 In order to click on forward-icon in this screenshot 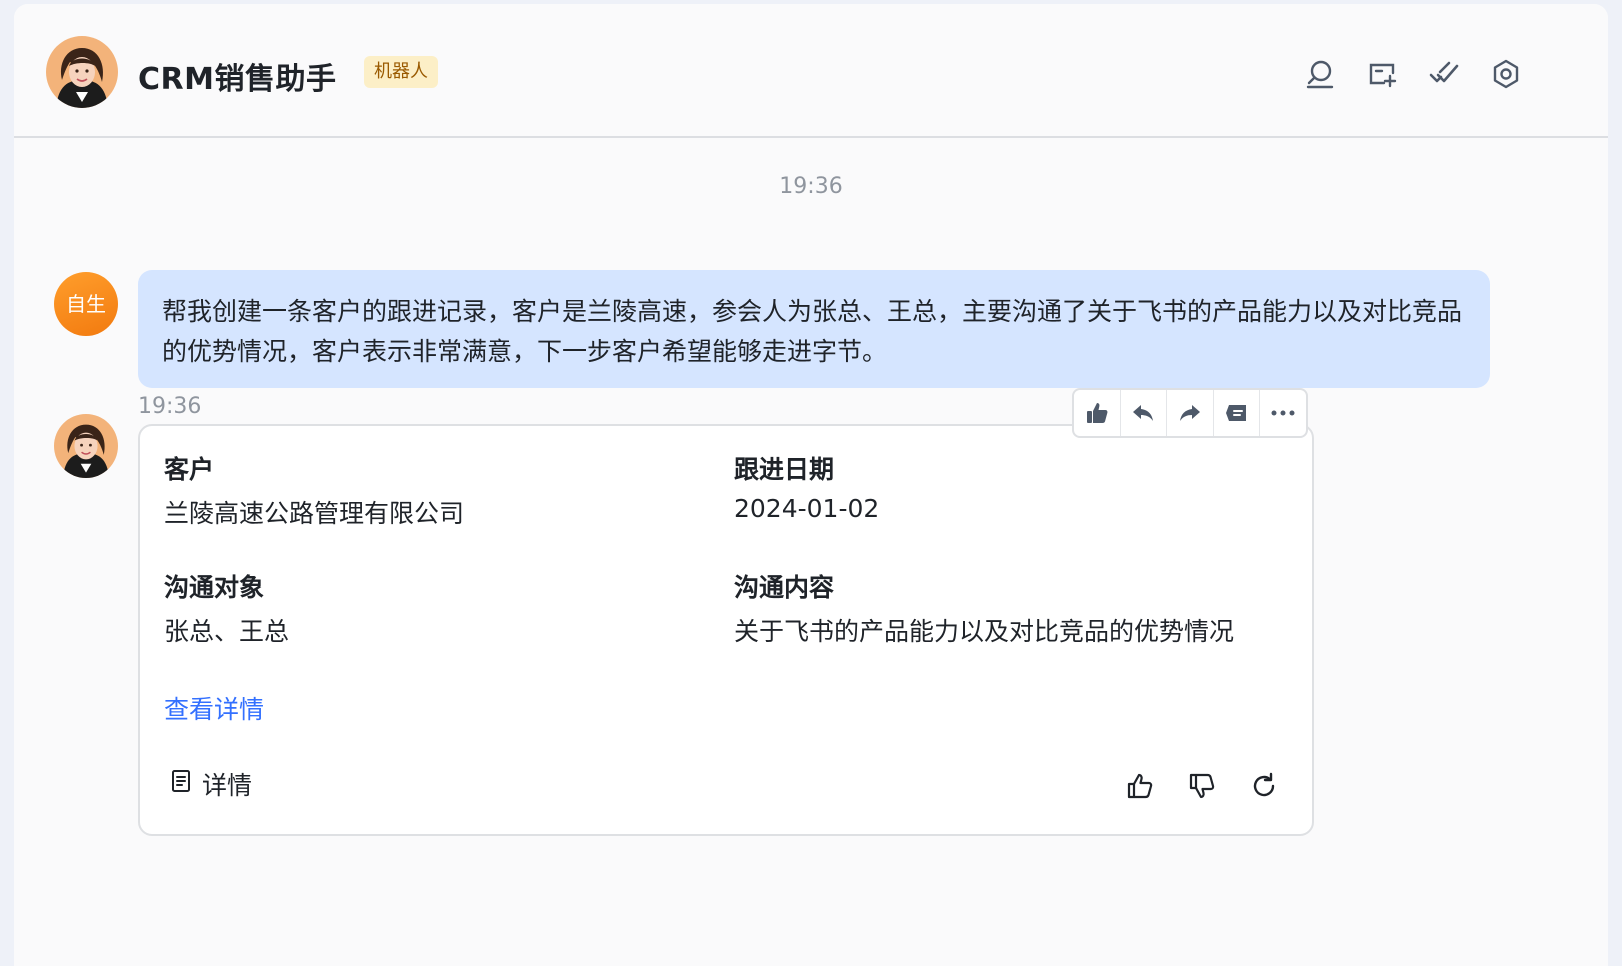, I will do `click(1190, 413)`.